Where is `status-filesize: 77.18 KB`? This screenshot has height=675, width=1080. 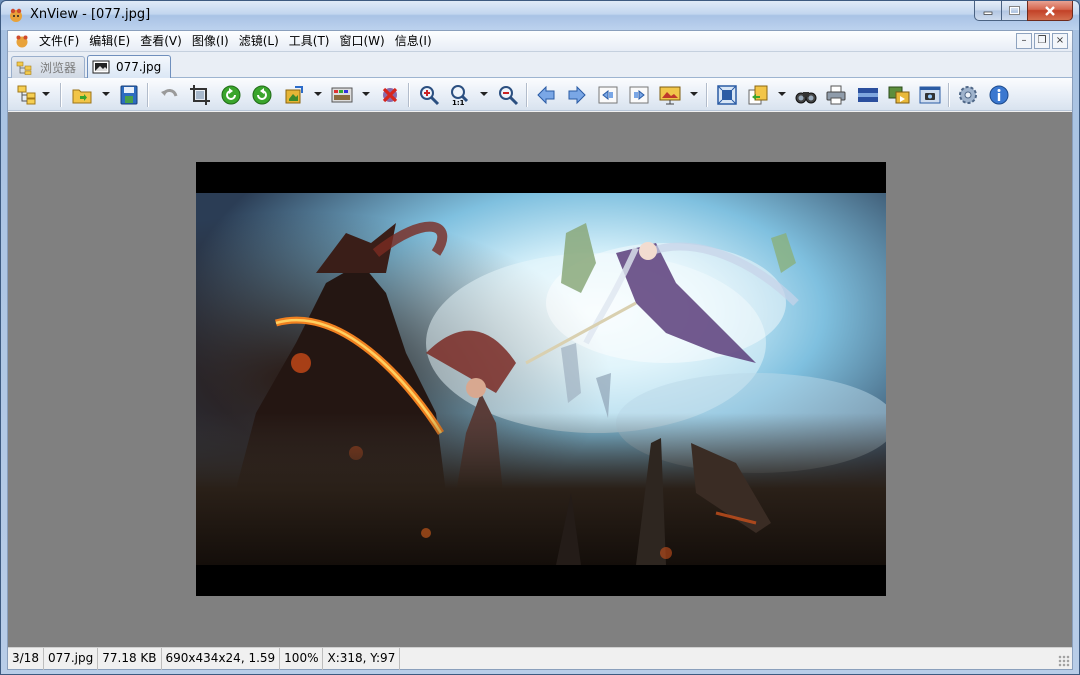
status-filesize: 77.18 KB is located at coordinates (130, 659).